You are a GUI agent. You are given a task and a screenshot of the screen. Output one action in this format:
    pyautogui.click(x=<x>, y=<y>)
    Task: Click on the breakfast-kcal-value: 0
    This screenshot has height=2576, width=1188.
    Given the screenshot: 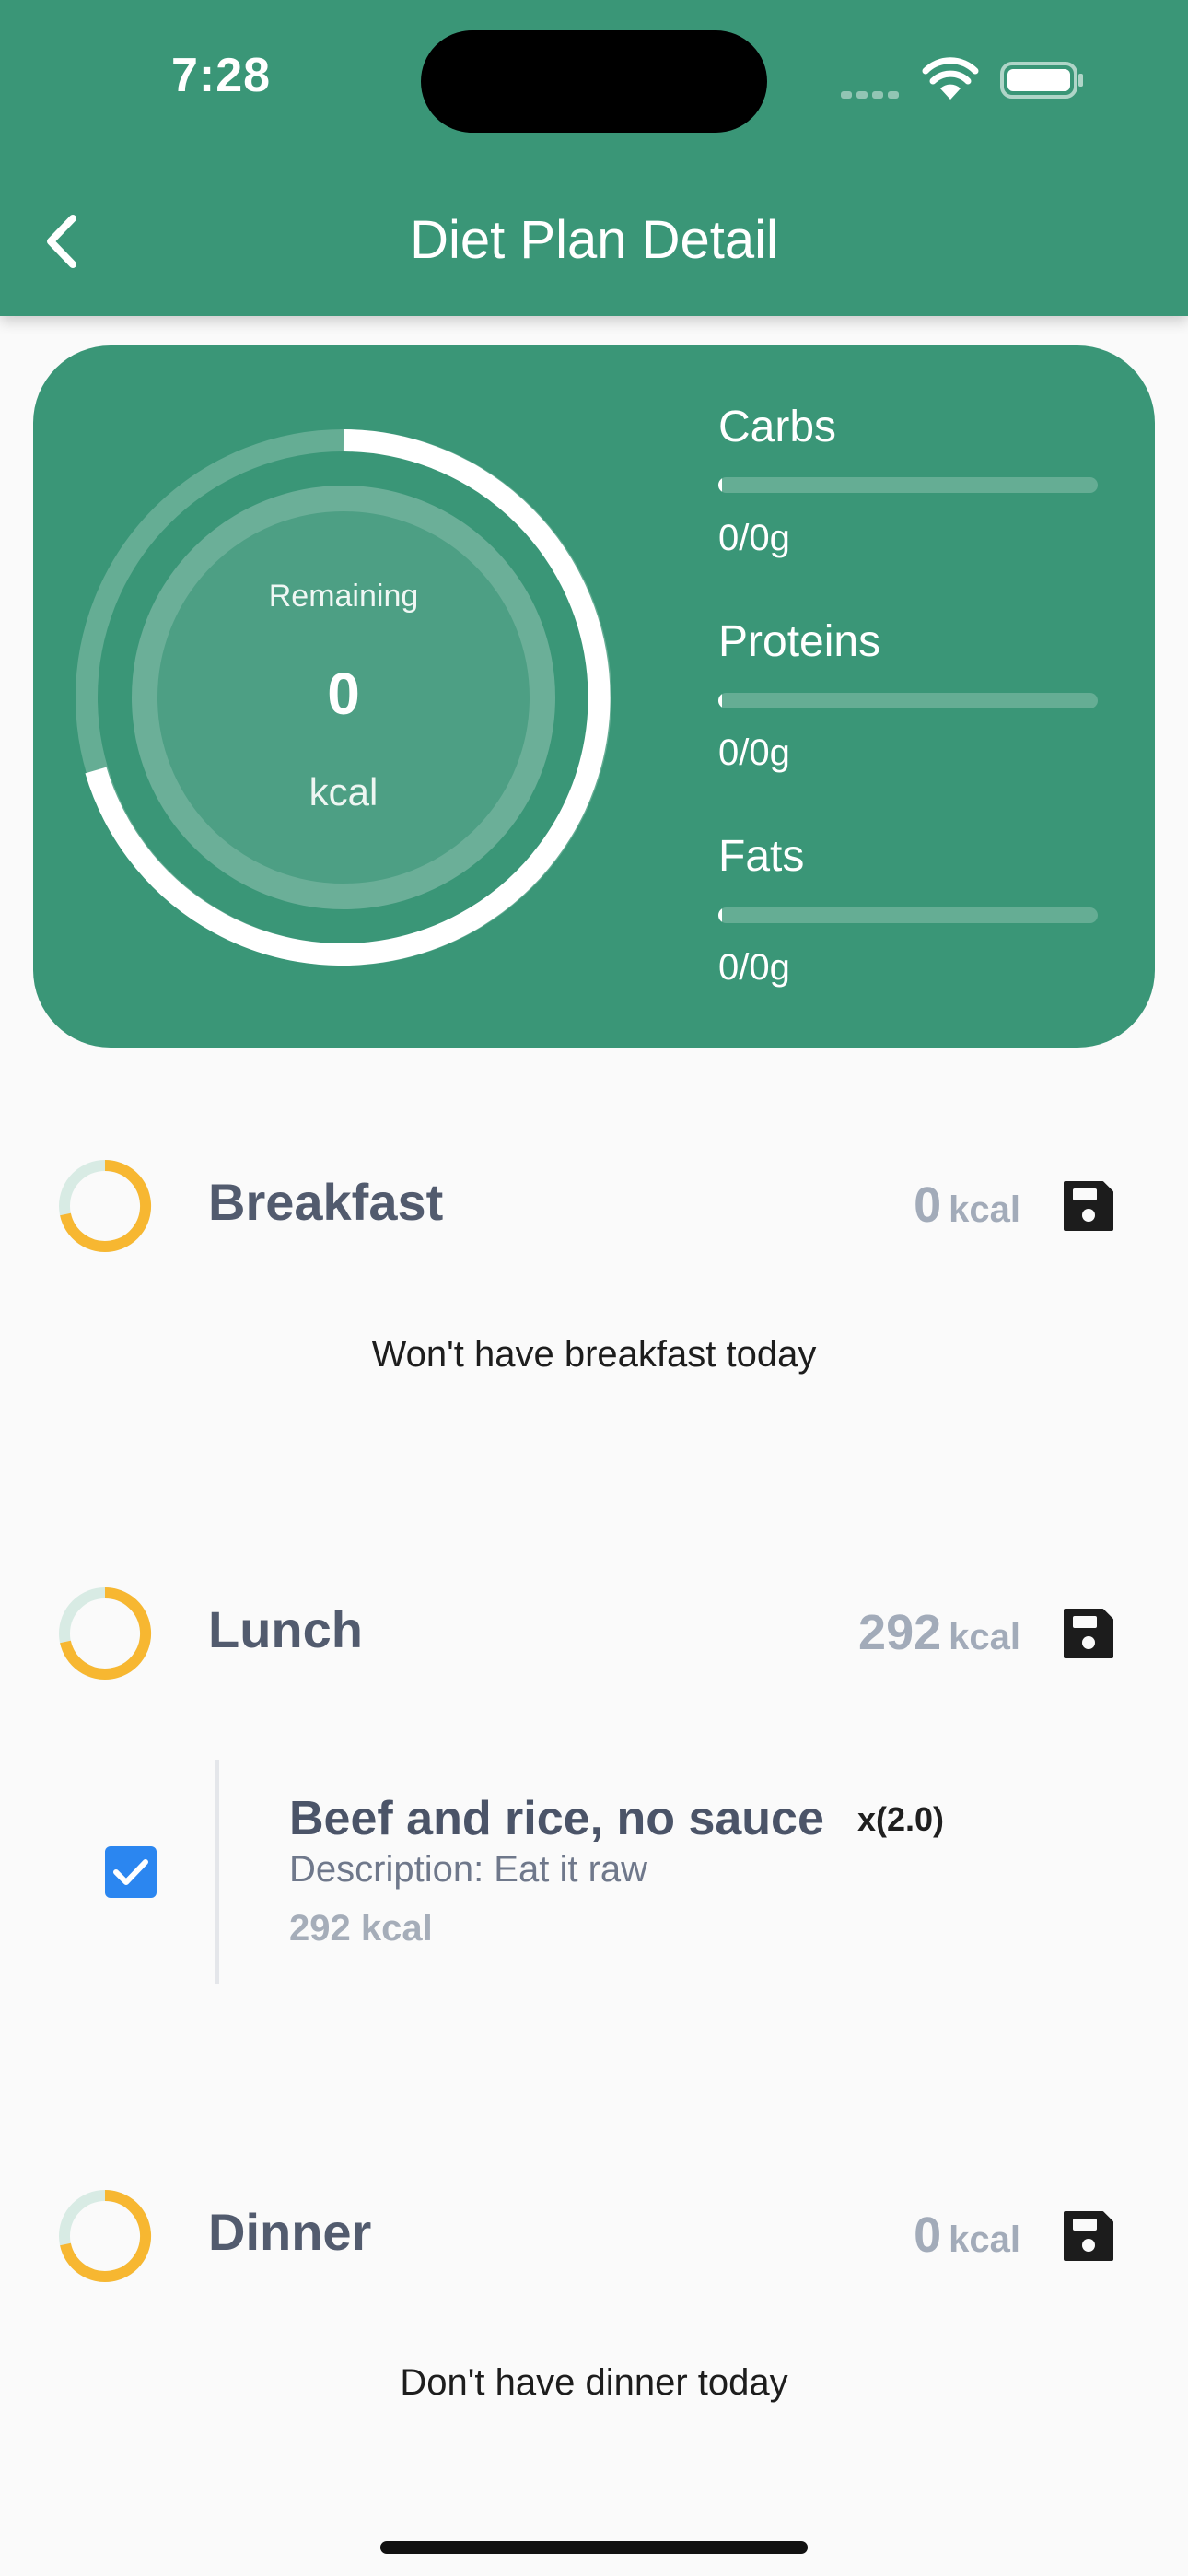 What is the action you would take?
    pyautogui.click(x=928, y=1205)
    